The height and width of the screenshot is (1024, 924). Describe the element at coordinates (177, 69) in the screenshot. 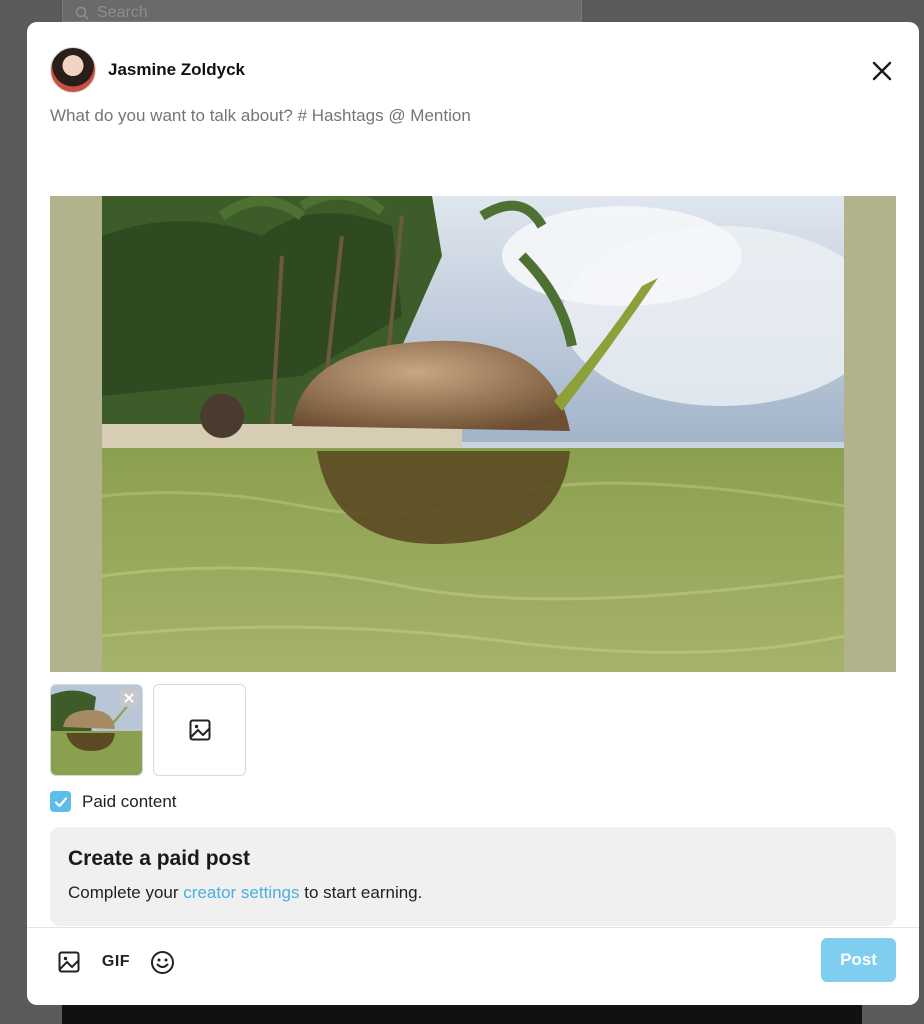

I see `author-name: Jasmine Zoldyck` at that location.